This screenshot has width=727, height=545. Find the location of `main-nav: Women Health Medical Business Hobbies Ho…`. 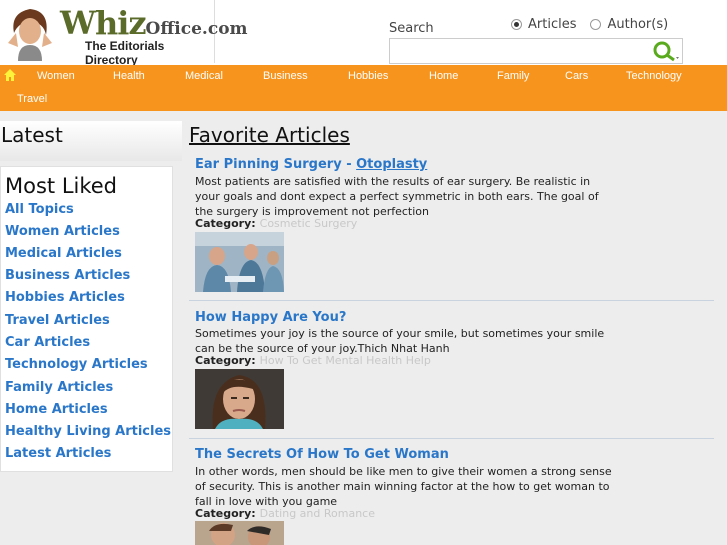

main-nav: Women Health Medical Business Hobbies Ho… is located at coordinates (363, 88).